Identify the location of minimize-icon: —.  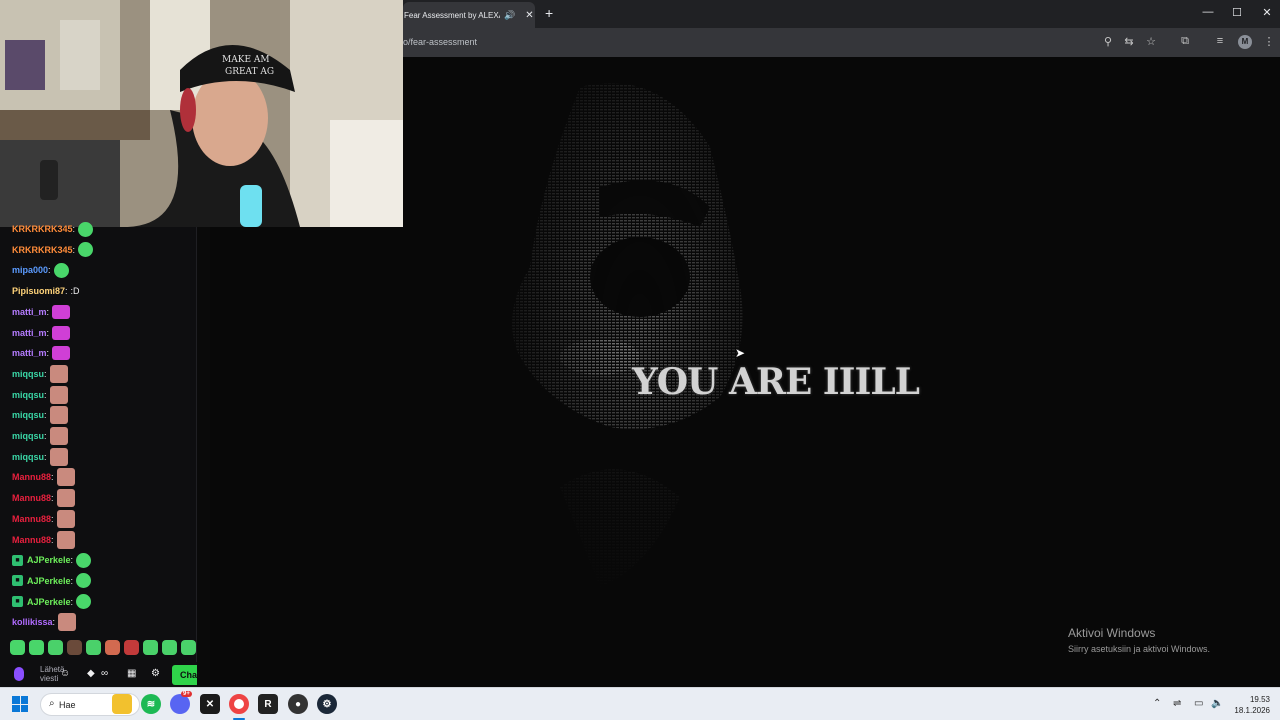
(1208, 12).